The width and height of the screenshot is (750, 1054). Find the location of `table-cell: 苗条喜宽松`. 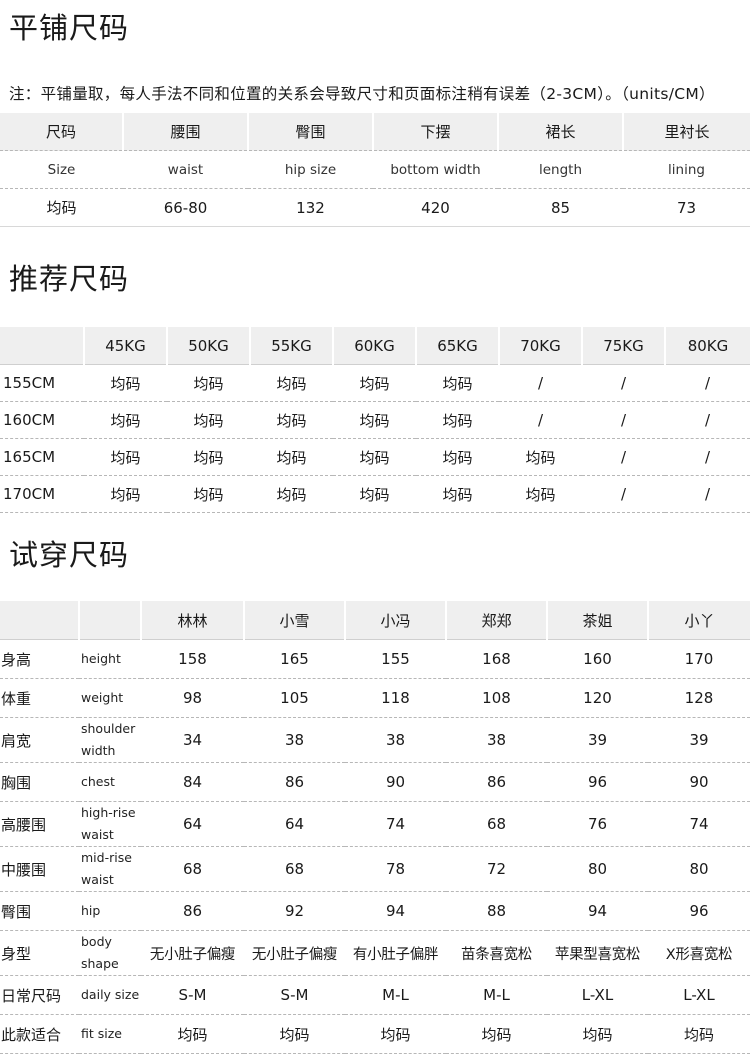

table-cell: 苗条喜宽松 is located at coordinates (496, 953).